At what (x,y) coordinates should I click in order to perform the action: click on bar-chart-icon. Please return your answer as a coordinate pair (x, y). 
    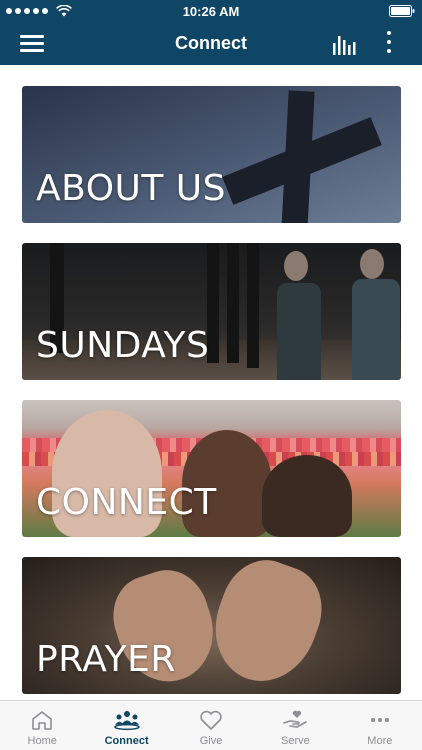
    Looking at the image, I should click on (345, 44).